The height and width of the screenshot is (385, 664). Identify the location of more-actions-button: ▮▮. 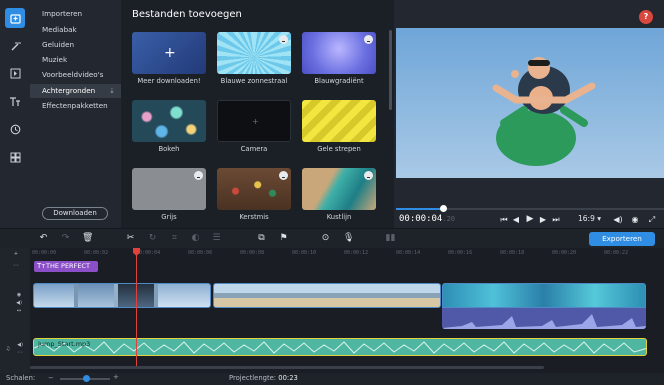
(390, 238).